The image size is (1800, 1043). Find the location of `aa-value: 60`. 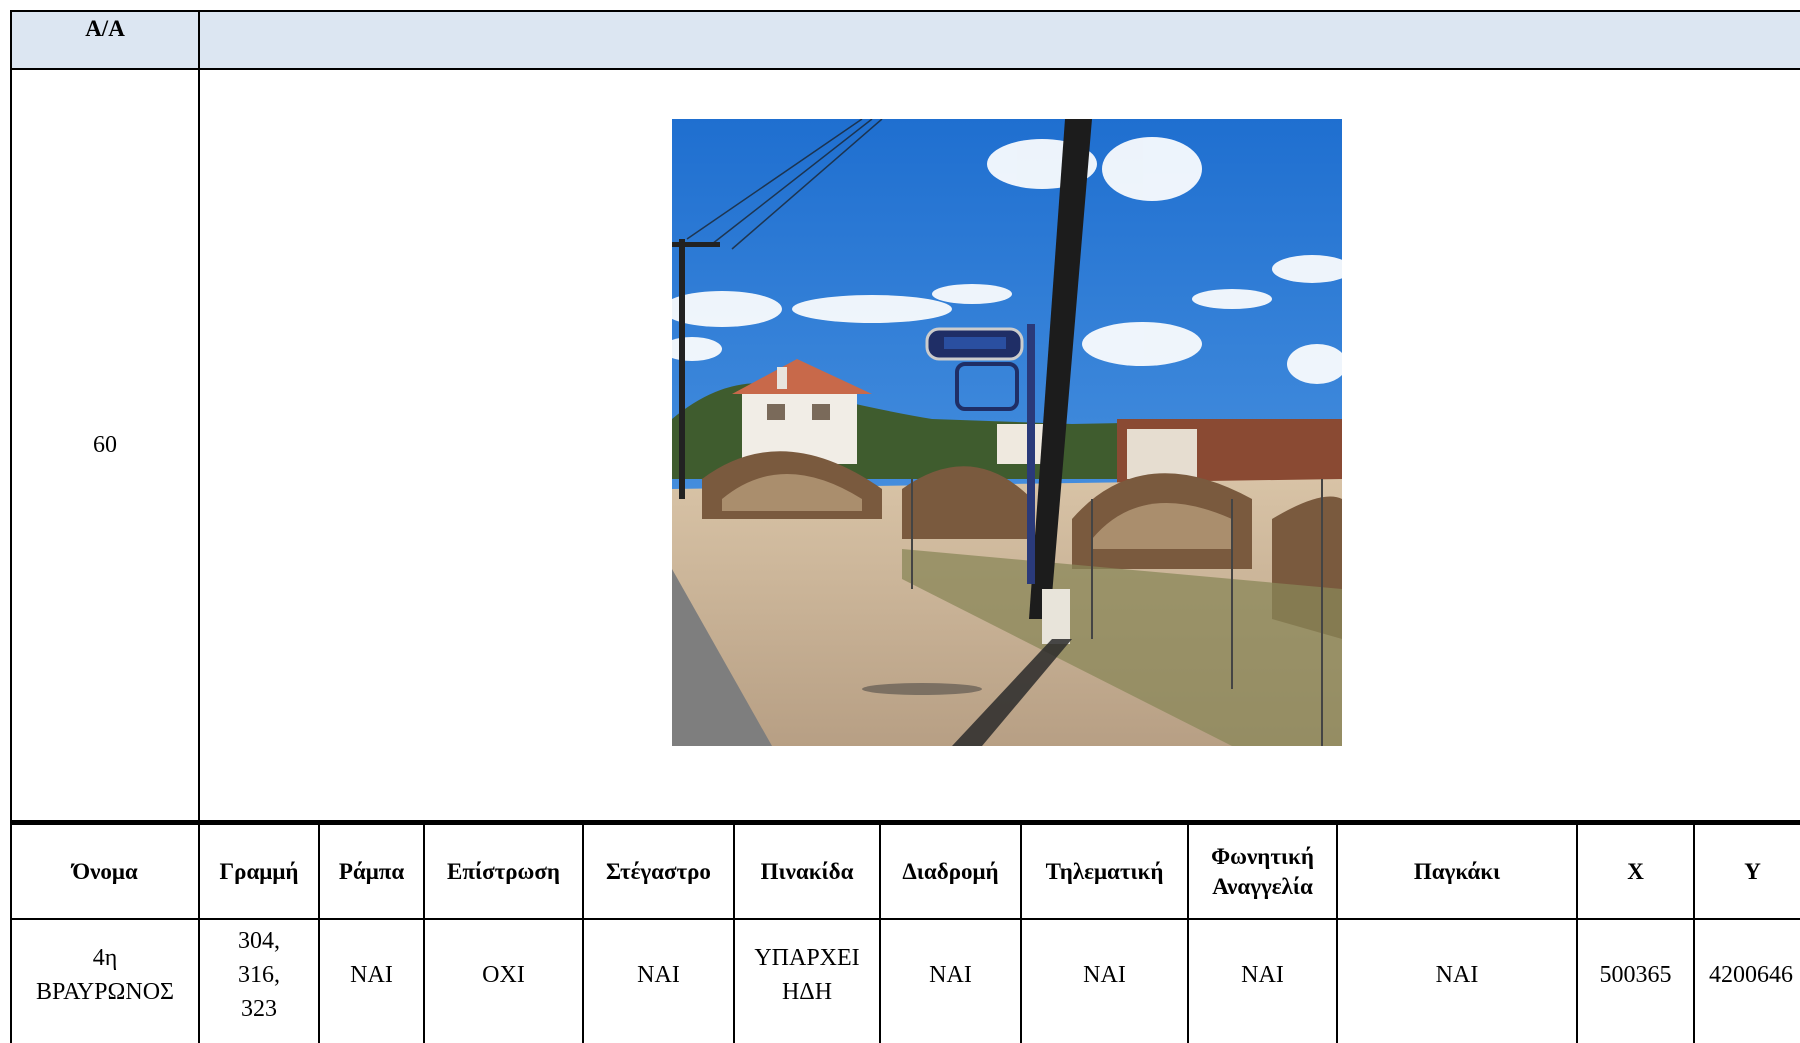

aa-value: 60 is located at coordinates (105, 445).